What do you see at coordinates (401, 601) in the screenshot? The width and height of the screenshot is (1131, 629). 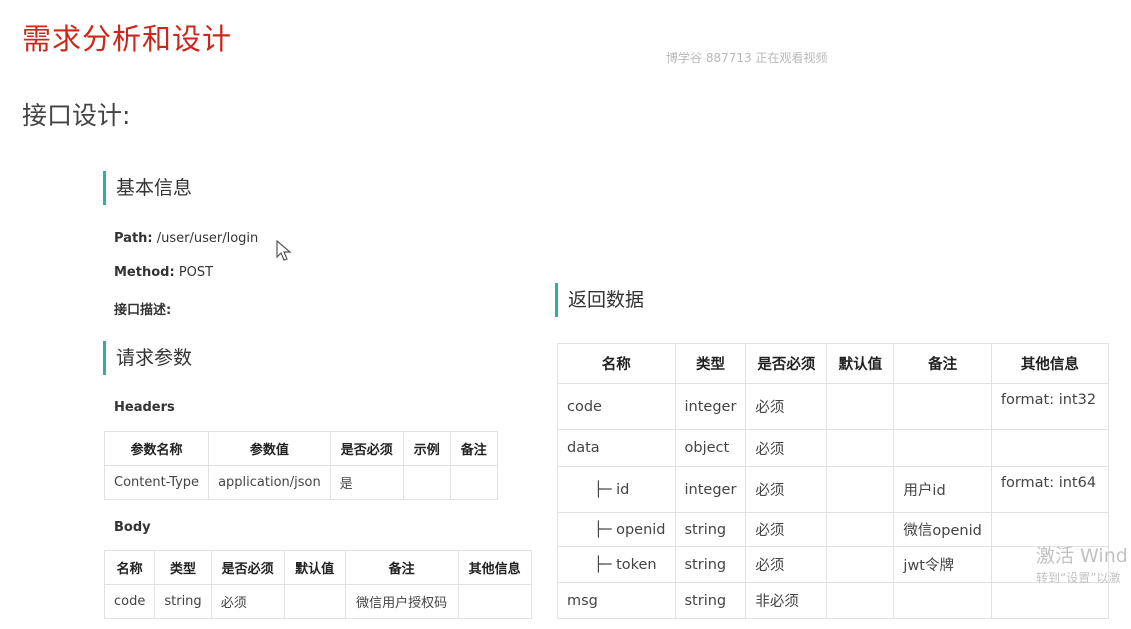 I see `table-cell: 微信用户授权码` at bounding box center [401, 601].